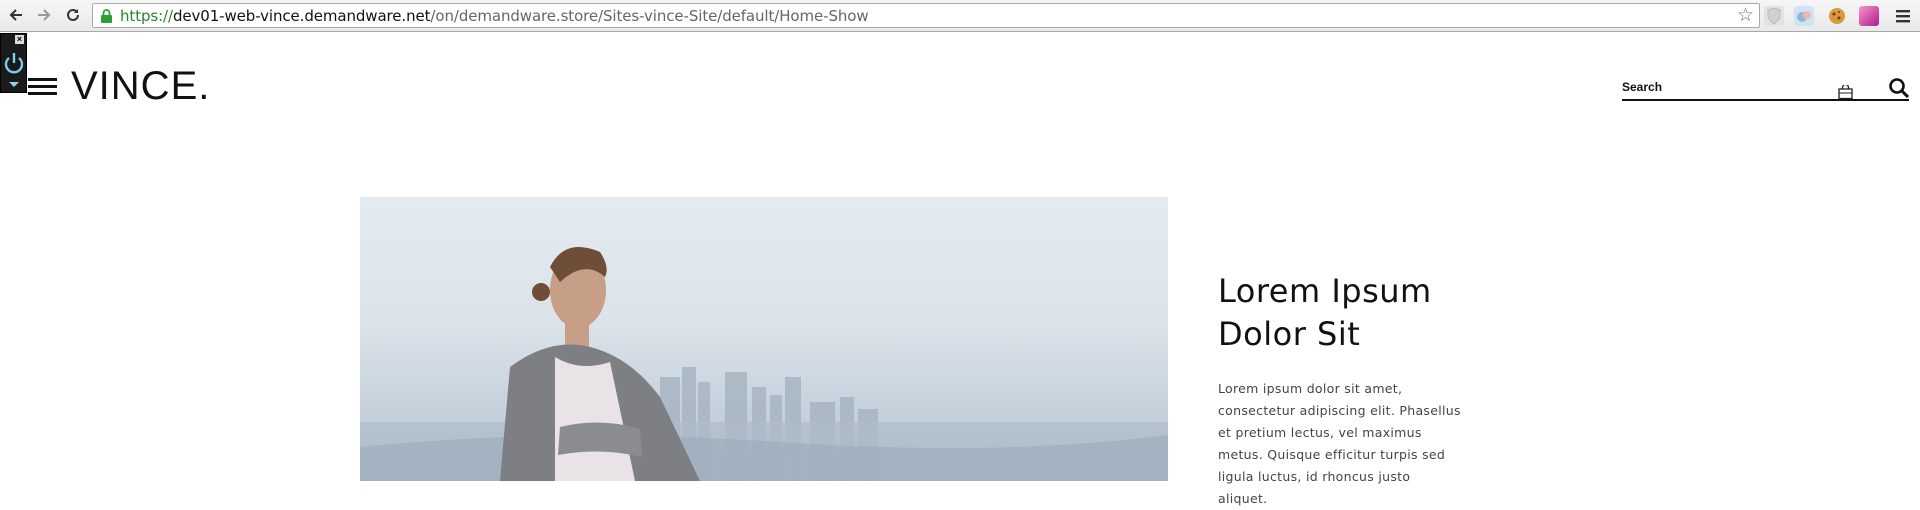 Image resolution: width=1920 pixels, height=510 pixels. What do you see at coordinates (19, 39) in the screenshot?
I see `close-icon: ×` at bounding box center [19, 39].